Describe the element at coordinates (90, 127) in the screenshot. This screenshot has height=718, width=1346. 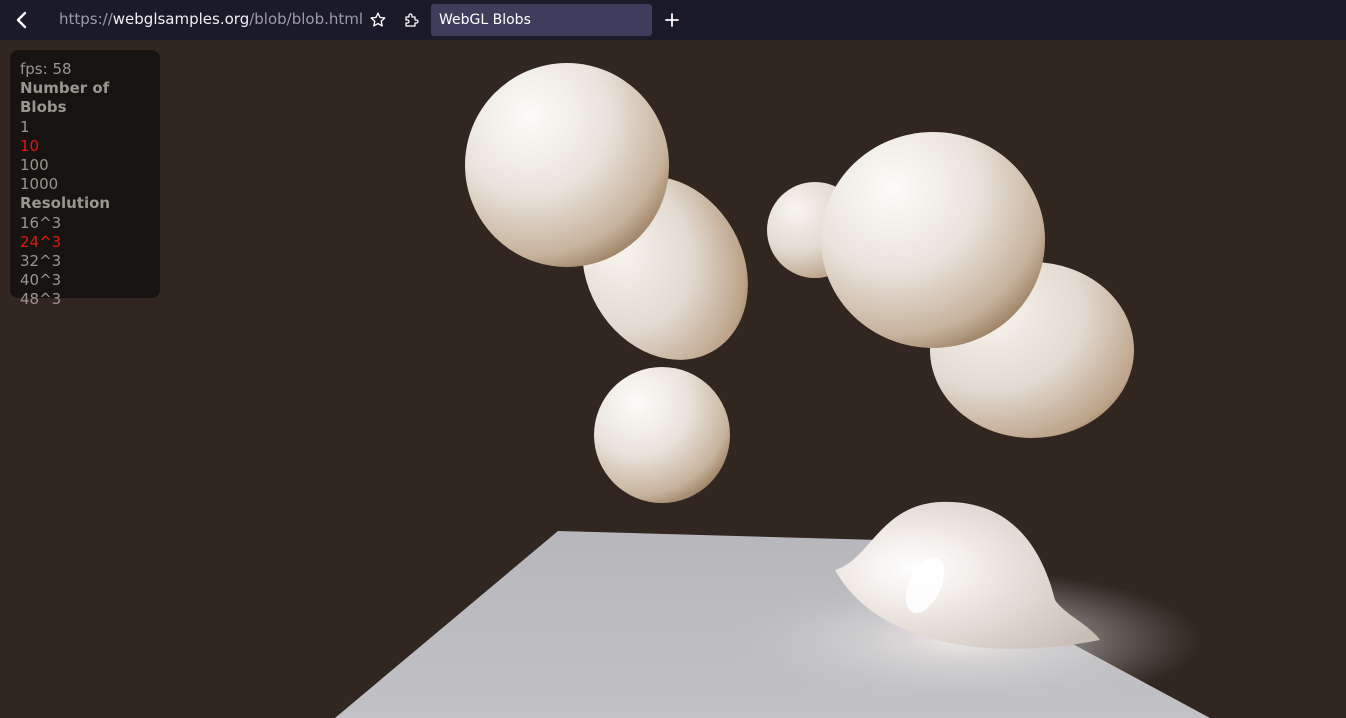
I see `blob-option-1: 1` at that location.